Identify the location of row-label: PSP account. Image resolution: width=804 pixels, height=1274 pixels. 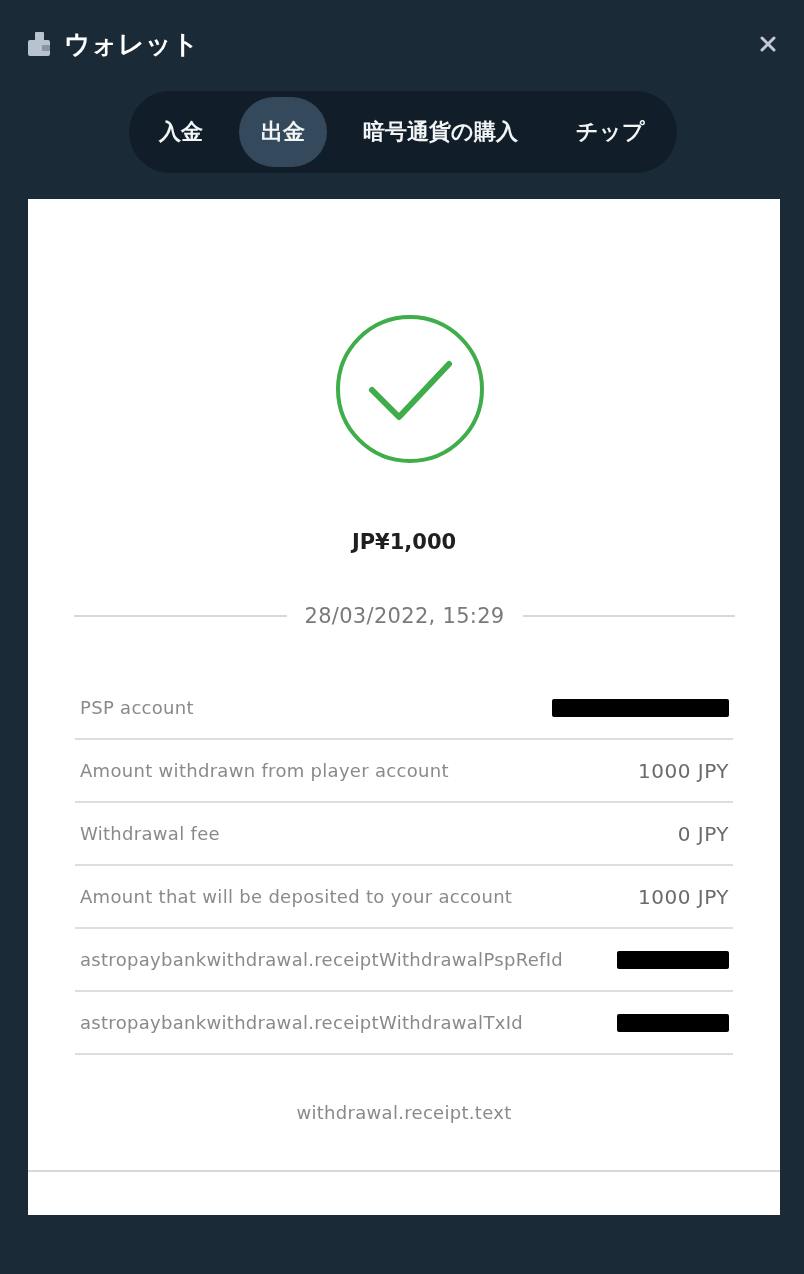
(137, 707).